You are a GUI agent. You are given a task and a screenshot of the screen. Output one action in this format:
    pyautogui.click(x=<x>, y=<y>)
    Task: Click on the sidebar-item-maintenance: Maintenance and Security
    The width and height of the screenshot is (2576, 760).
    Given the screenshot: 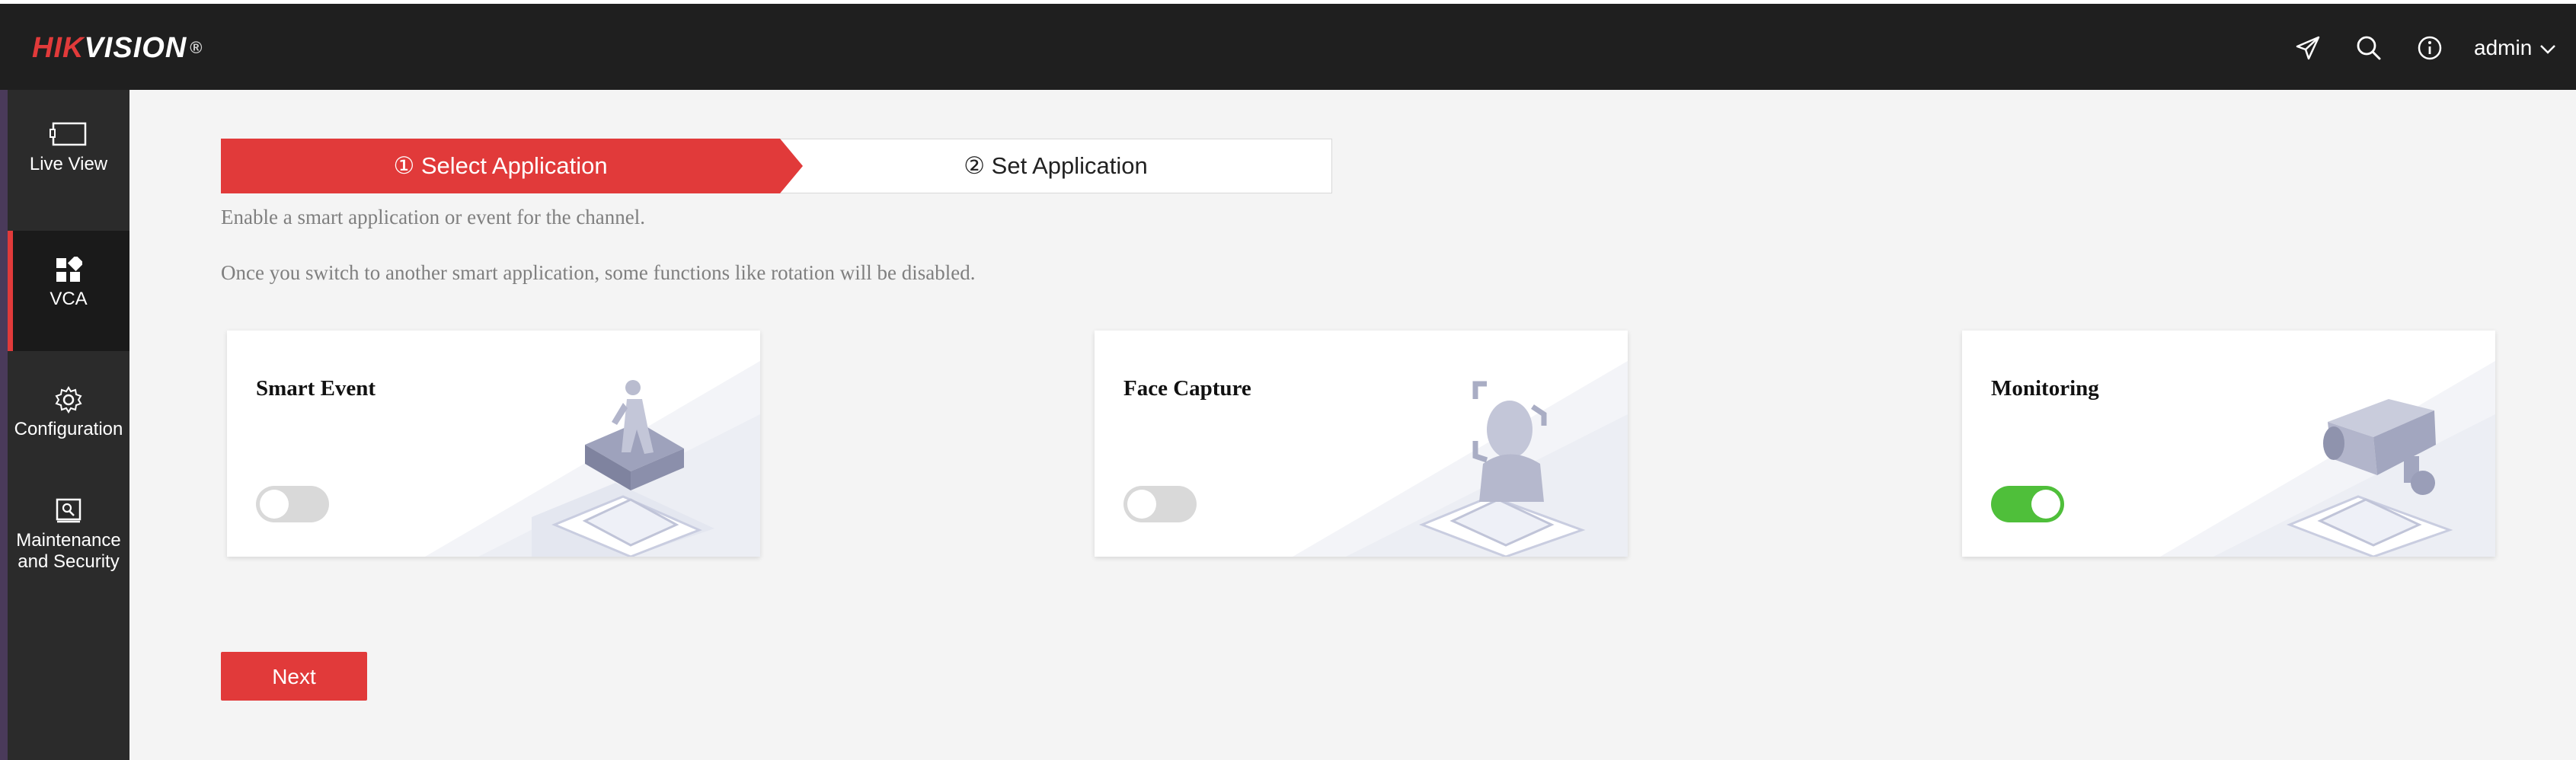 What is the action you would take?
    pyautogui.click(x=68, y=546)
    